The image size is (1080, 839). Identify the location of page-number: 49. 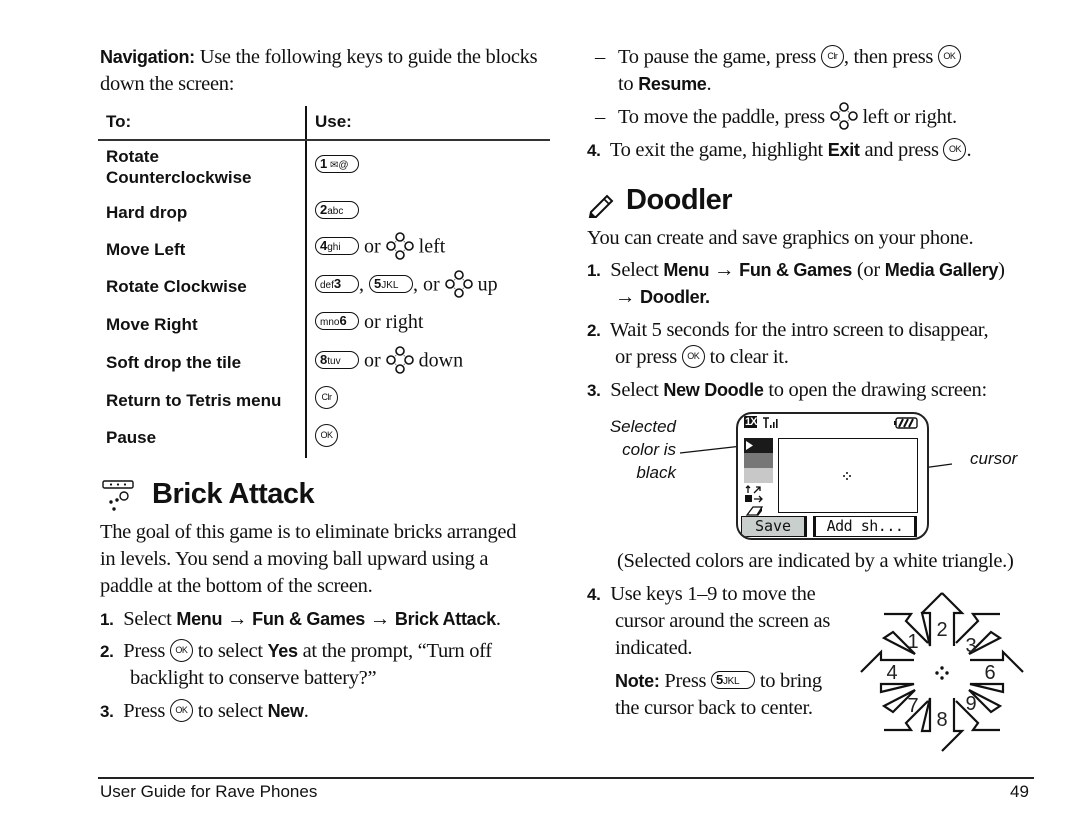
(1019, 791).